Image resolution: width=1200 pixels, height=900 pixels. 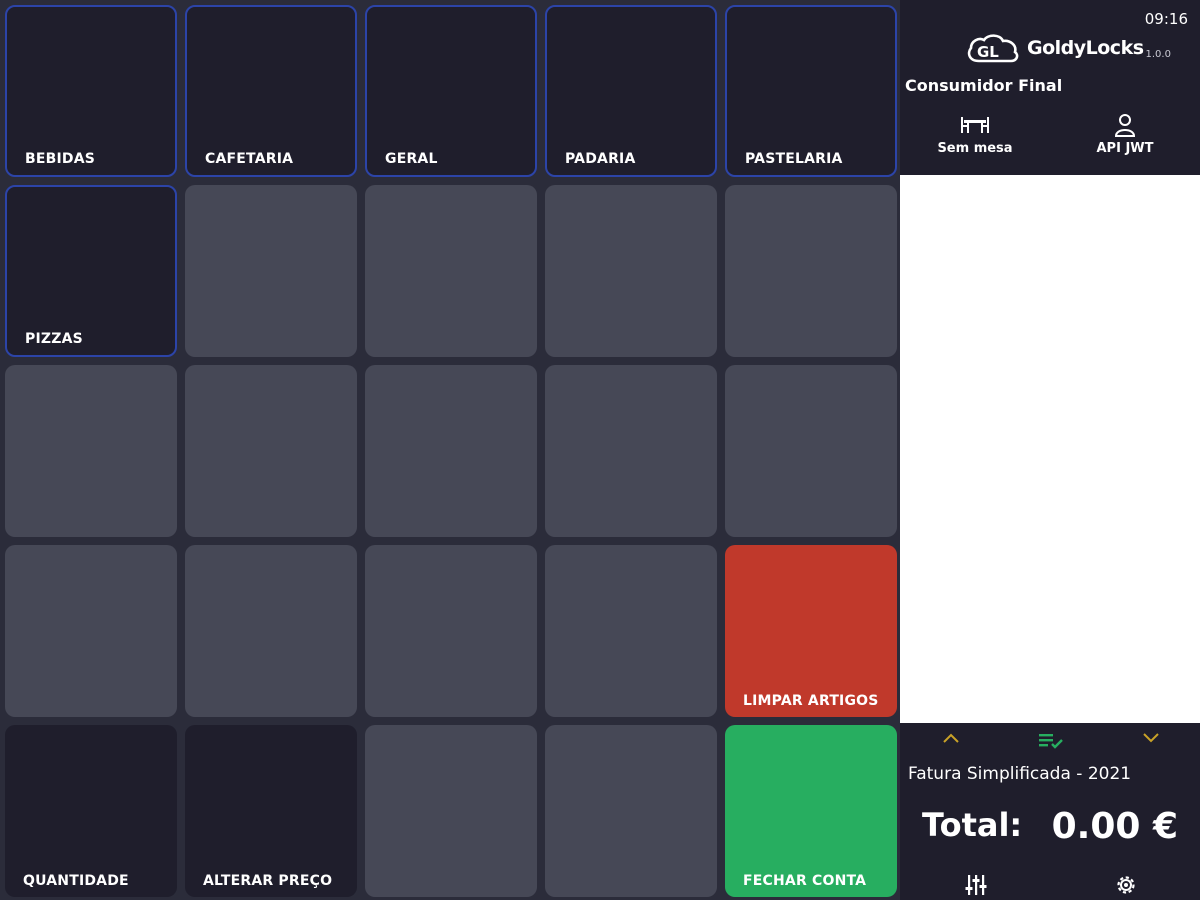 I want to click on total-label: Total:, so click(x=972, y=825).